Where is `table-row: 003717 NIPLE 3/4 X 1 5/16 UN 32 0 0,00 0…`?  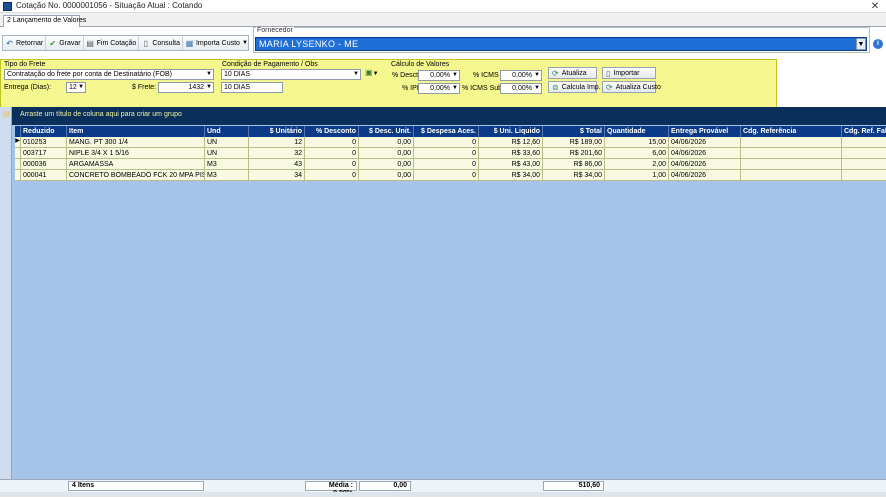
table-row: 003717 NIPLE 3/4 X 1 5/16 UN 32 0 0,00 0… is located at coordinates (450, 153).